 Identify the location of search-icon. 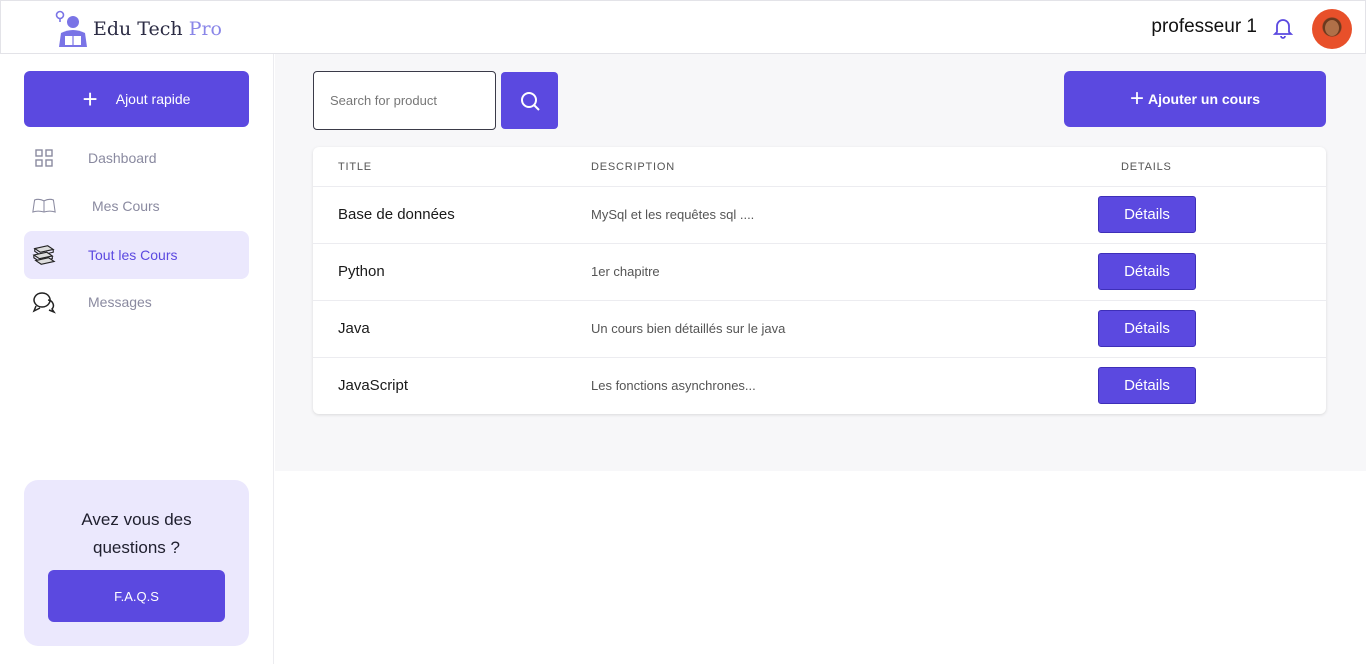
(530, 101).